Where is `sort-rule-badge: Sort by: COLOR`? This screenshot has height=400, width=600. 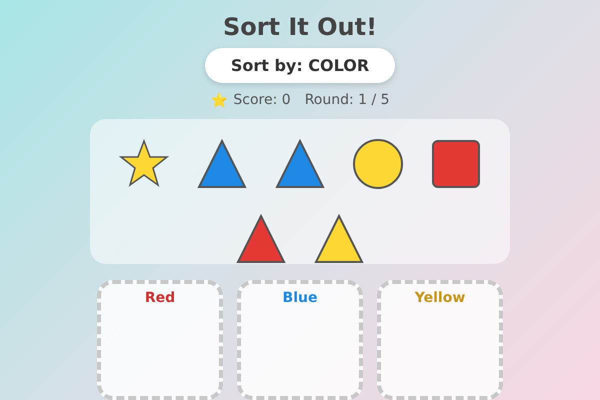 sort-rule-badge: Sort by: COLOR is located at coordinates (300, 65).